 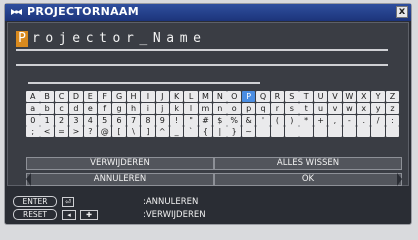 What do you see at coordinates (148, 132) in the screenshot?
I see `keyboard-key: ]` at bounding box center [148, 132].